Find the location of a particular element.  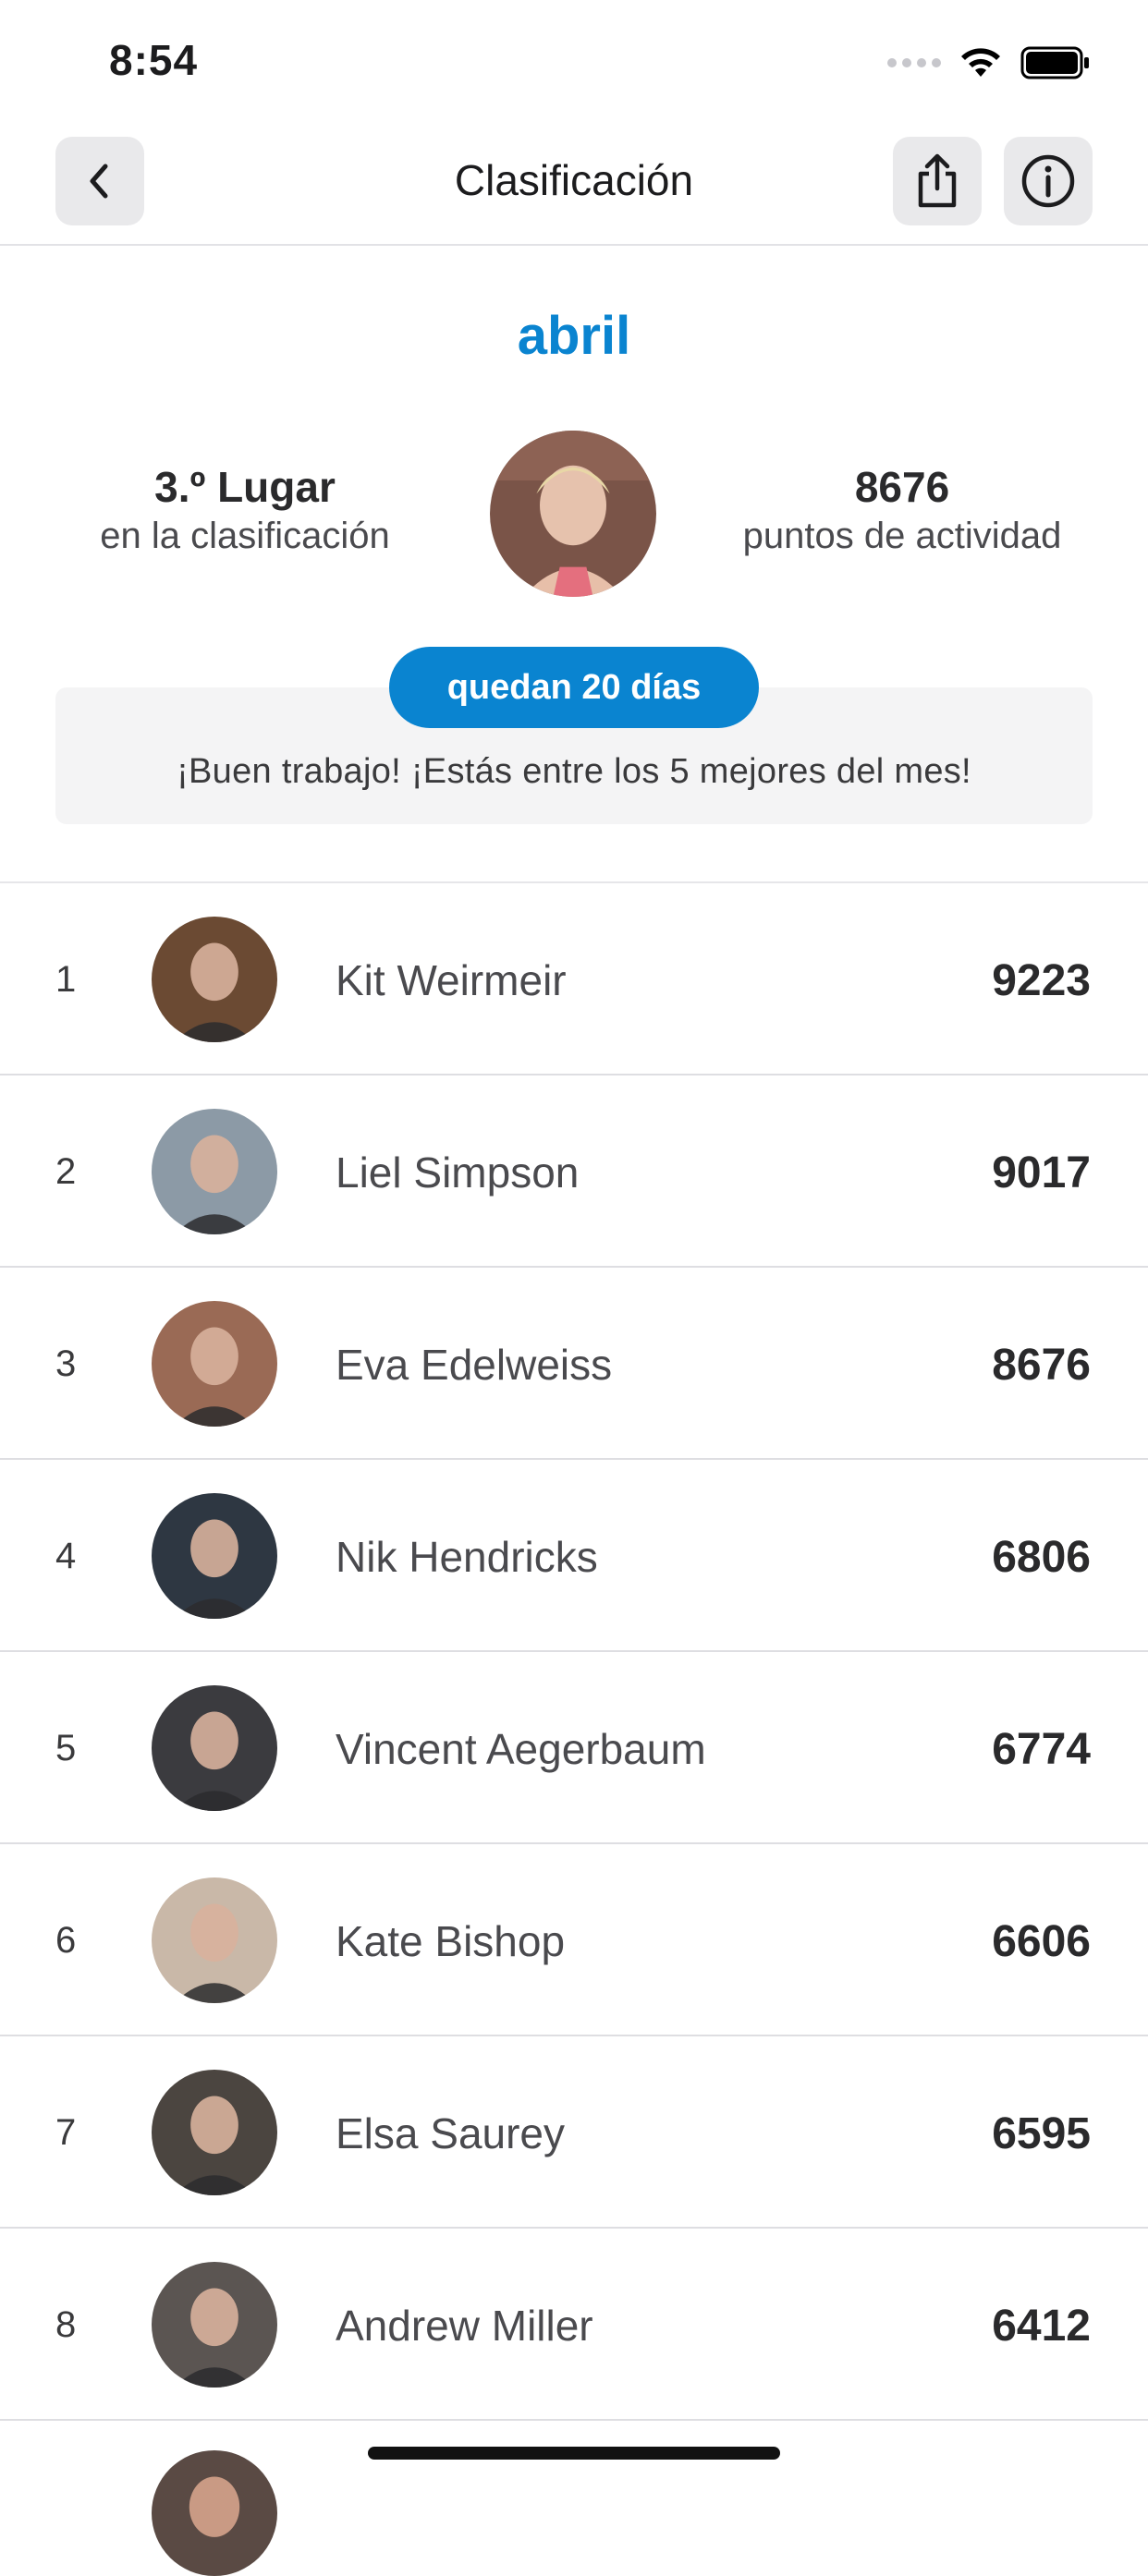

info-button is located at coordinates (1048, 181).